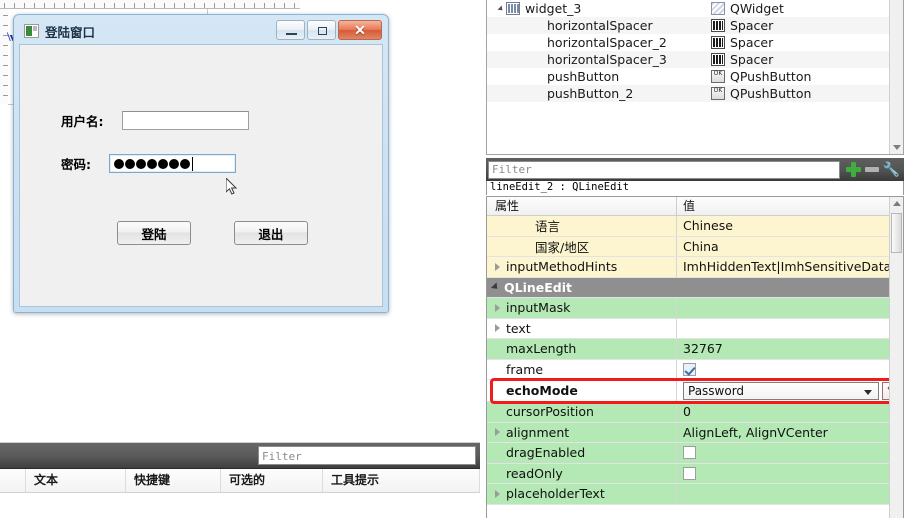  What do you see at coordinates (752, 42) in the screenshot?
I see `tree-item-class: Spacer` at bounding box center [752, 42].